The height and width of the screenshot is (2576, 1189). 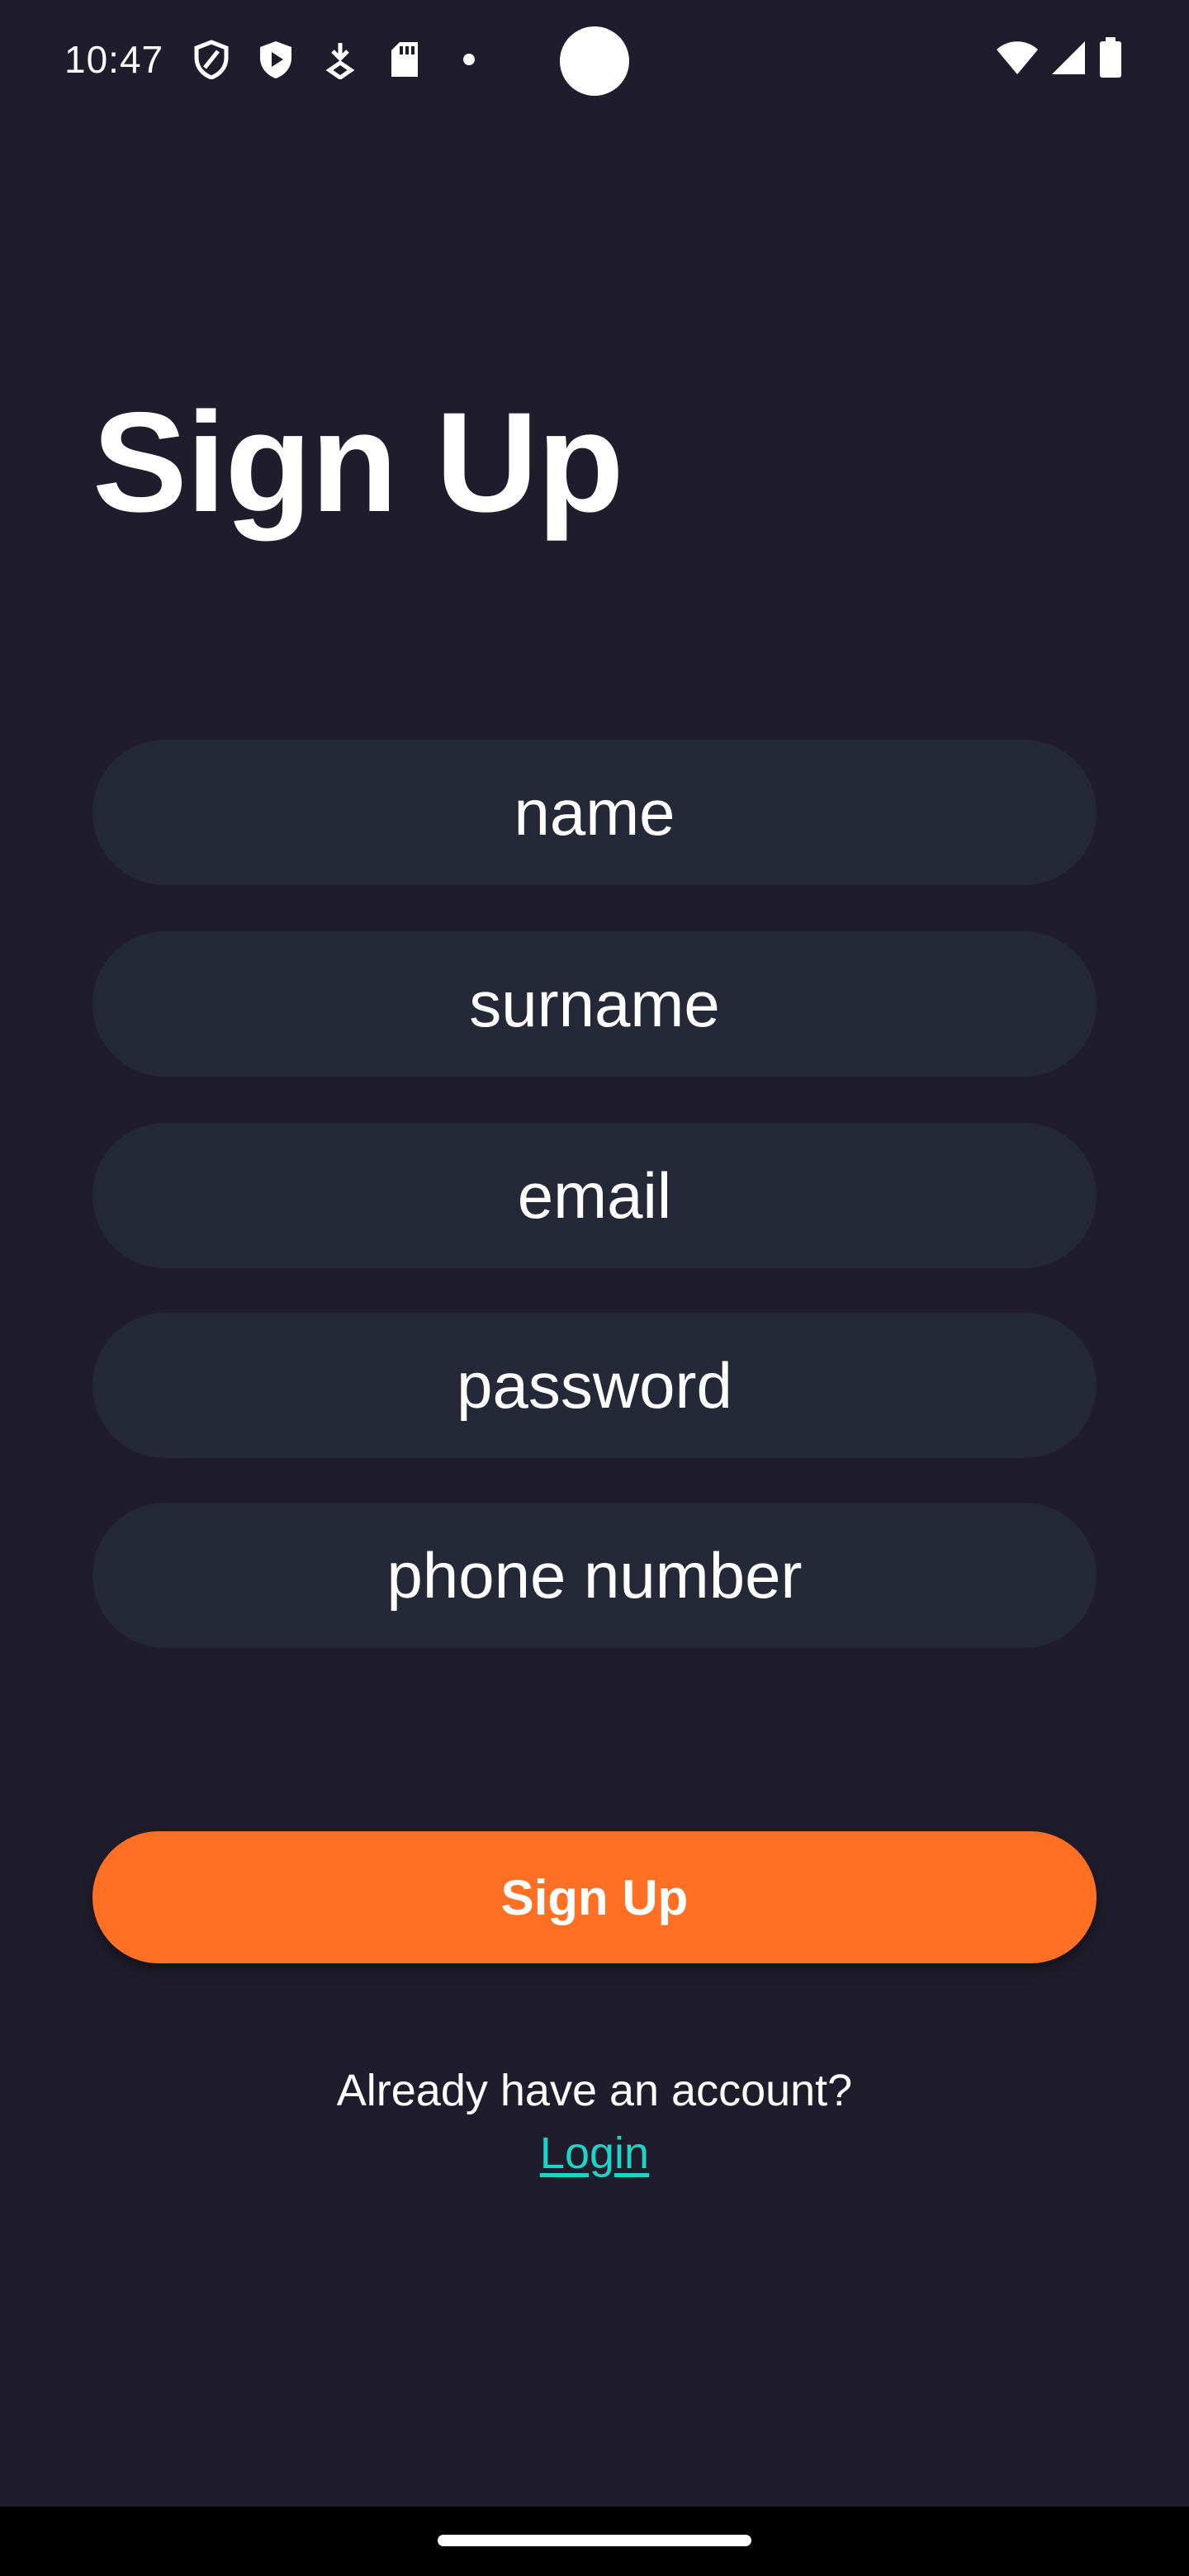 I want to click on sign-up-button: Sign Up, so click(x=594, y=1897).